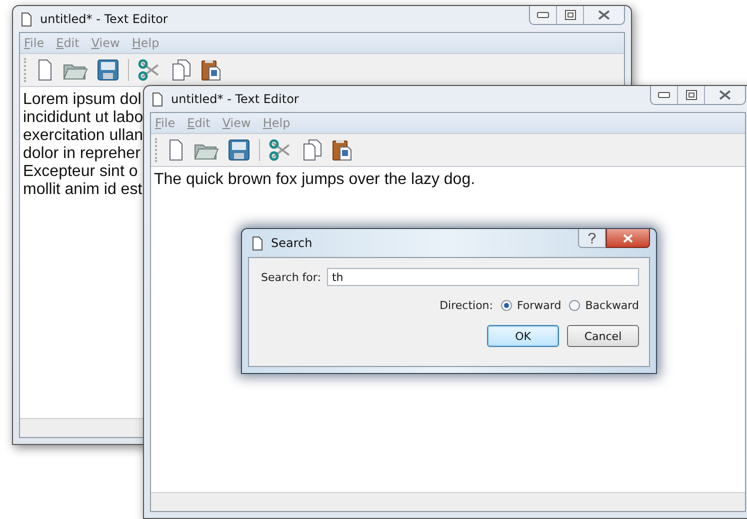 This screenshot has height=519, width=747. Describe the element at coordinates (83, 136) in the screenshot. I see `text-line: exercitation ullan` at that location.